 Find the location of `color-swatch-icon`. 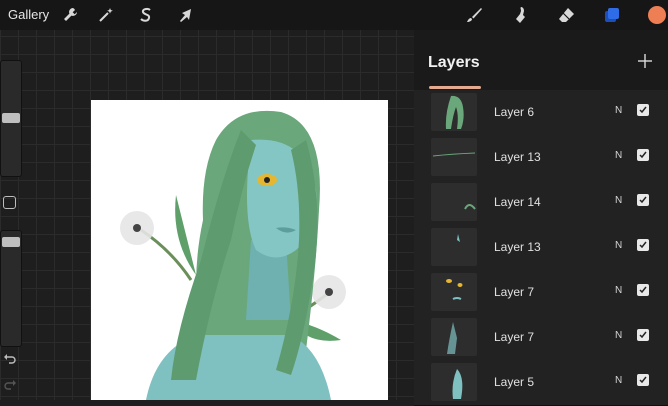

color-swatch-icon is located at coordinates (657, 15).